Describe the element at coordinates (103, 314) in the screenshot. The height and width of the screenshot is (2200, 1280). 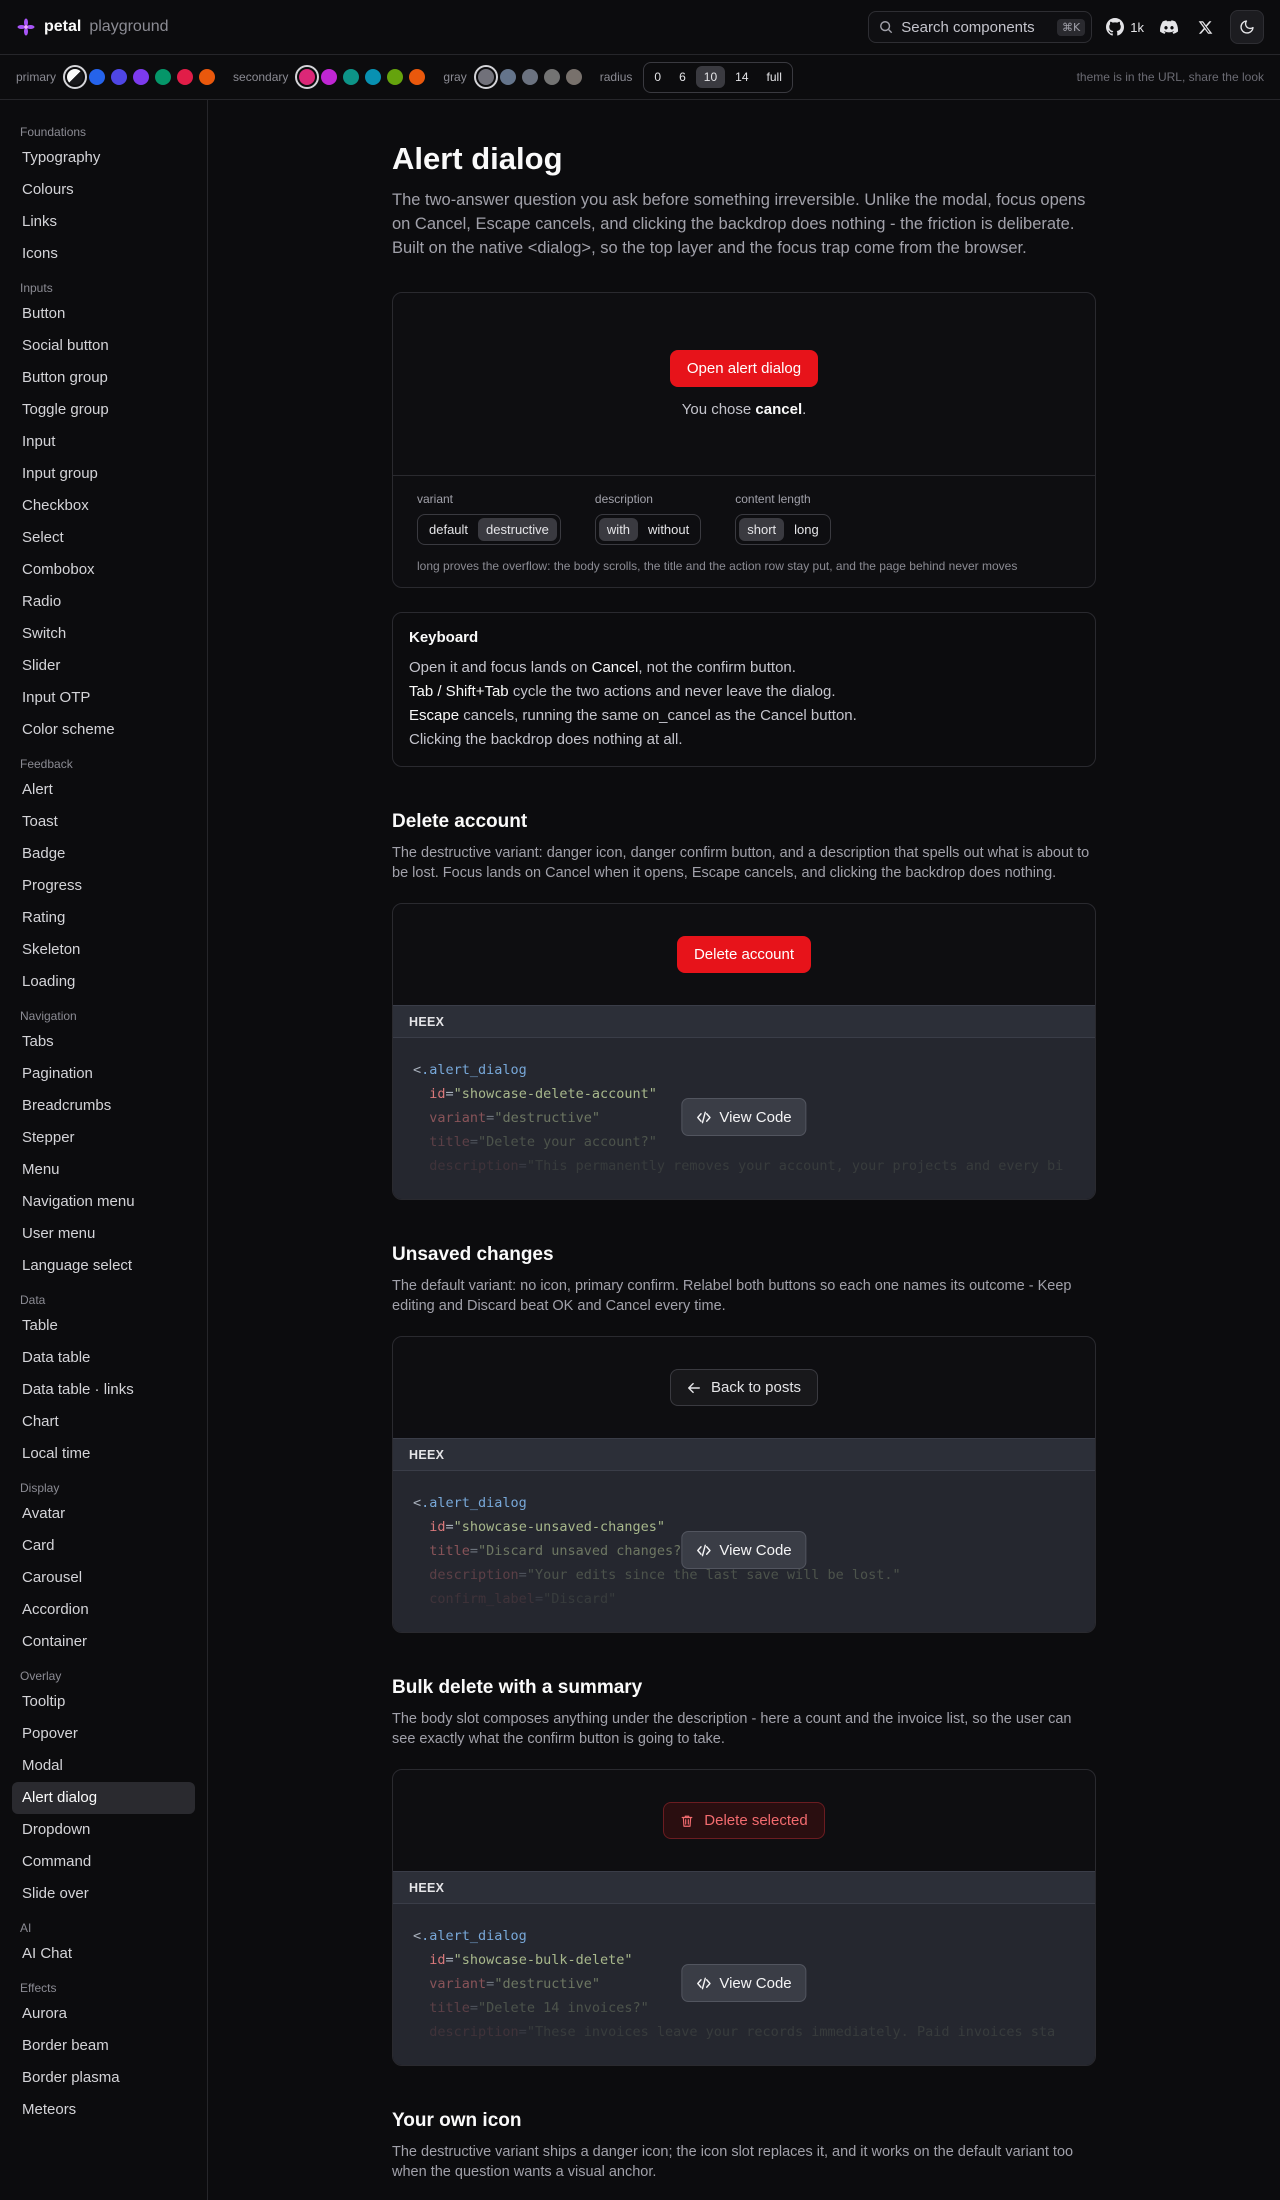
I see `sidebar-item-button: Button` at that location.